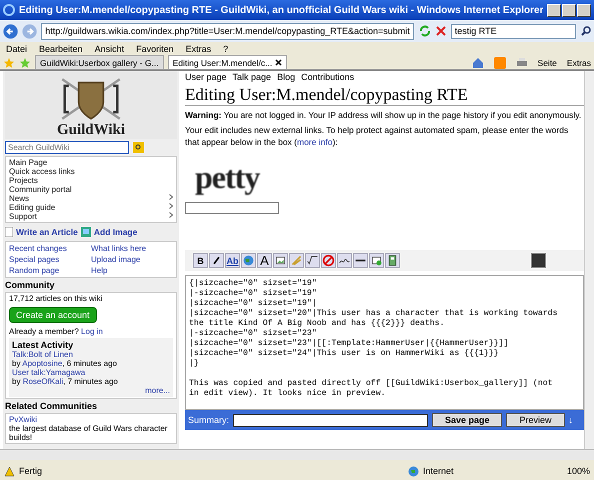 This screenshot has width=594, height=480. Describe the element at coordinates (91, 207) in the screenshot. I see `nav-item: Editing guide` at that location.